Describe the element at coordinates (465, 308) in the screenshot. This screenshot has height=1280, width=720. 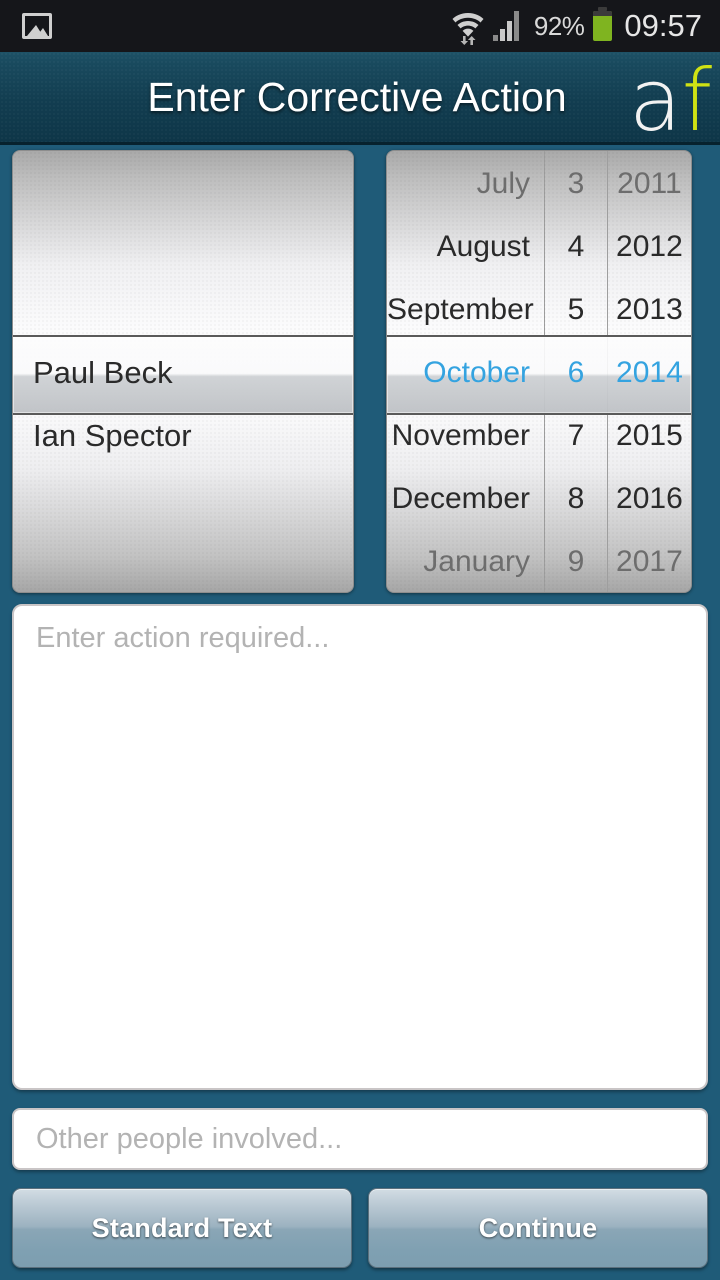
I see `month-item: September` at that location.